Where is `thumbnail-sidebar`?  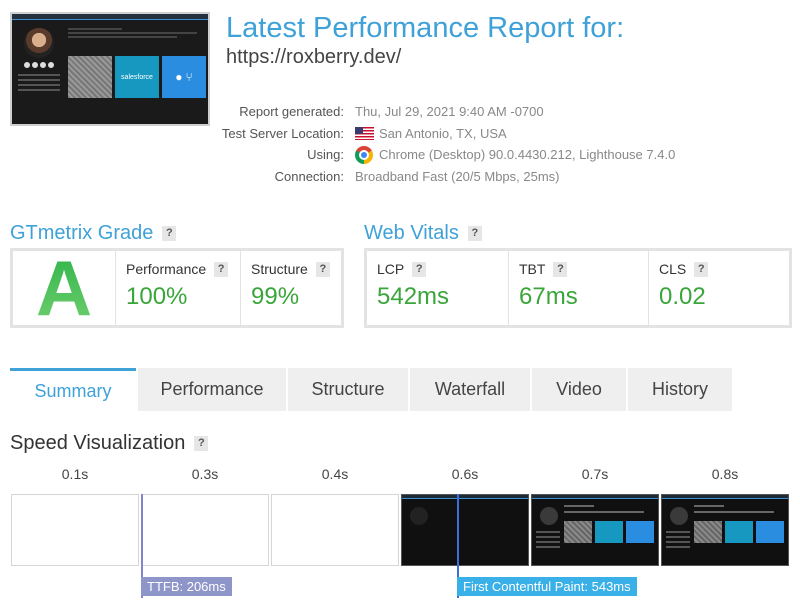
thumbnail-sidebar is located at coordinates (39, 75).